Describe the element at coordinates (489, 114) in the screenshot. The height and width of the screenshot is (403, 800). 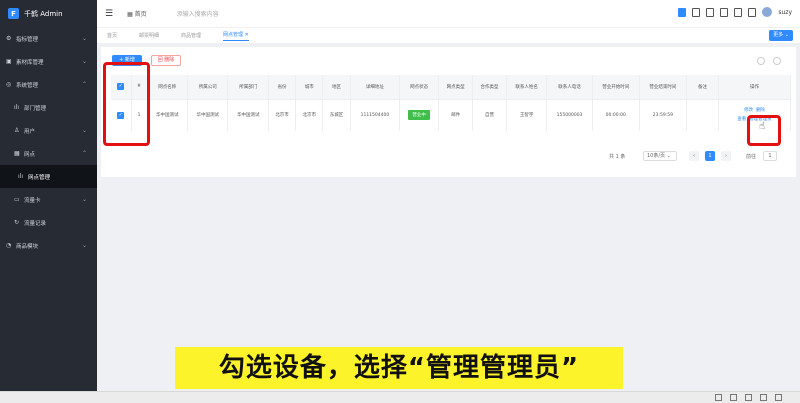
I see `table-cell: 自营` at that location.